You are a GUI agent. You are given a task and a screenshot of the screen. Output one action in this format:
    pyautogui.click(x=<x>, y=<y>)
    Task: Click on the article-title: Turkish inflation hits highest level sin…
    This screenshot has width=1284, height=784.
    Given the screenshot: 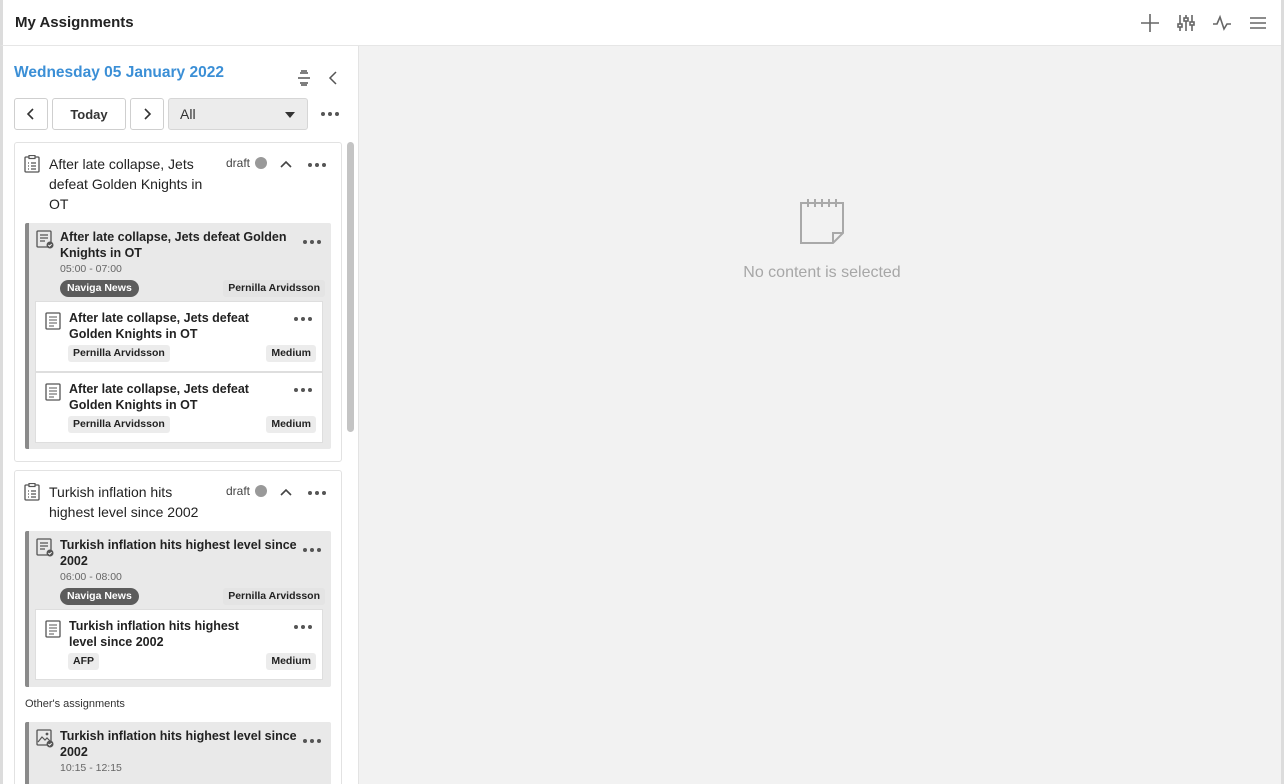 What is the action you would take?
    pyautogui.click(x=154, y=634)
    